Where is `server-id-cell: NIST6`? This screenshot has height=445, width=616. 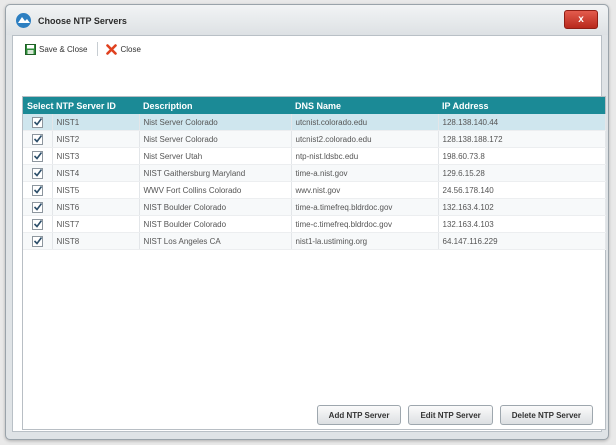 server-id-cell: NIST6 is located at coordinates (96, 207).